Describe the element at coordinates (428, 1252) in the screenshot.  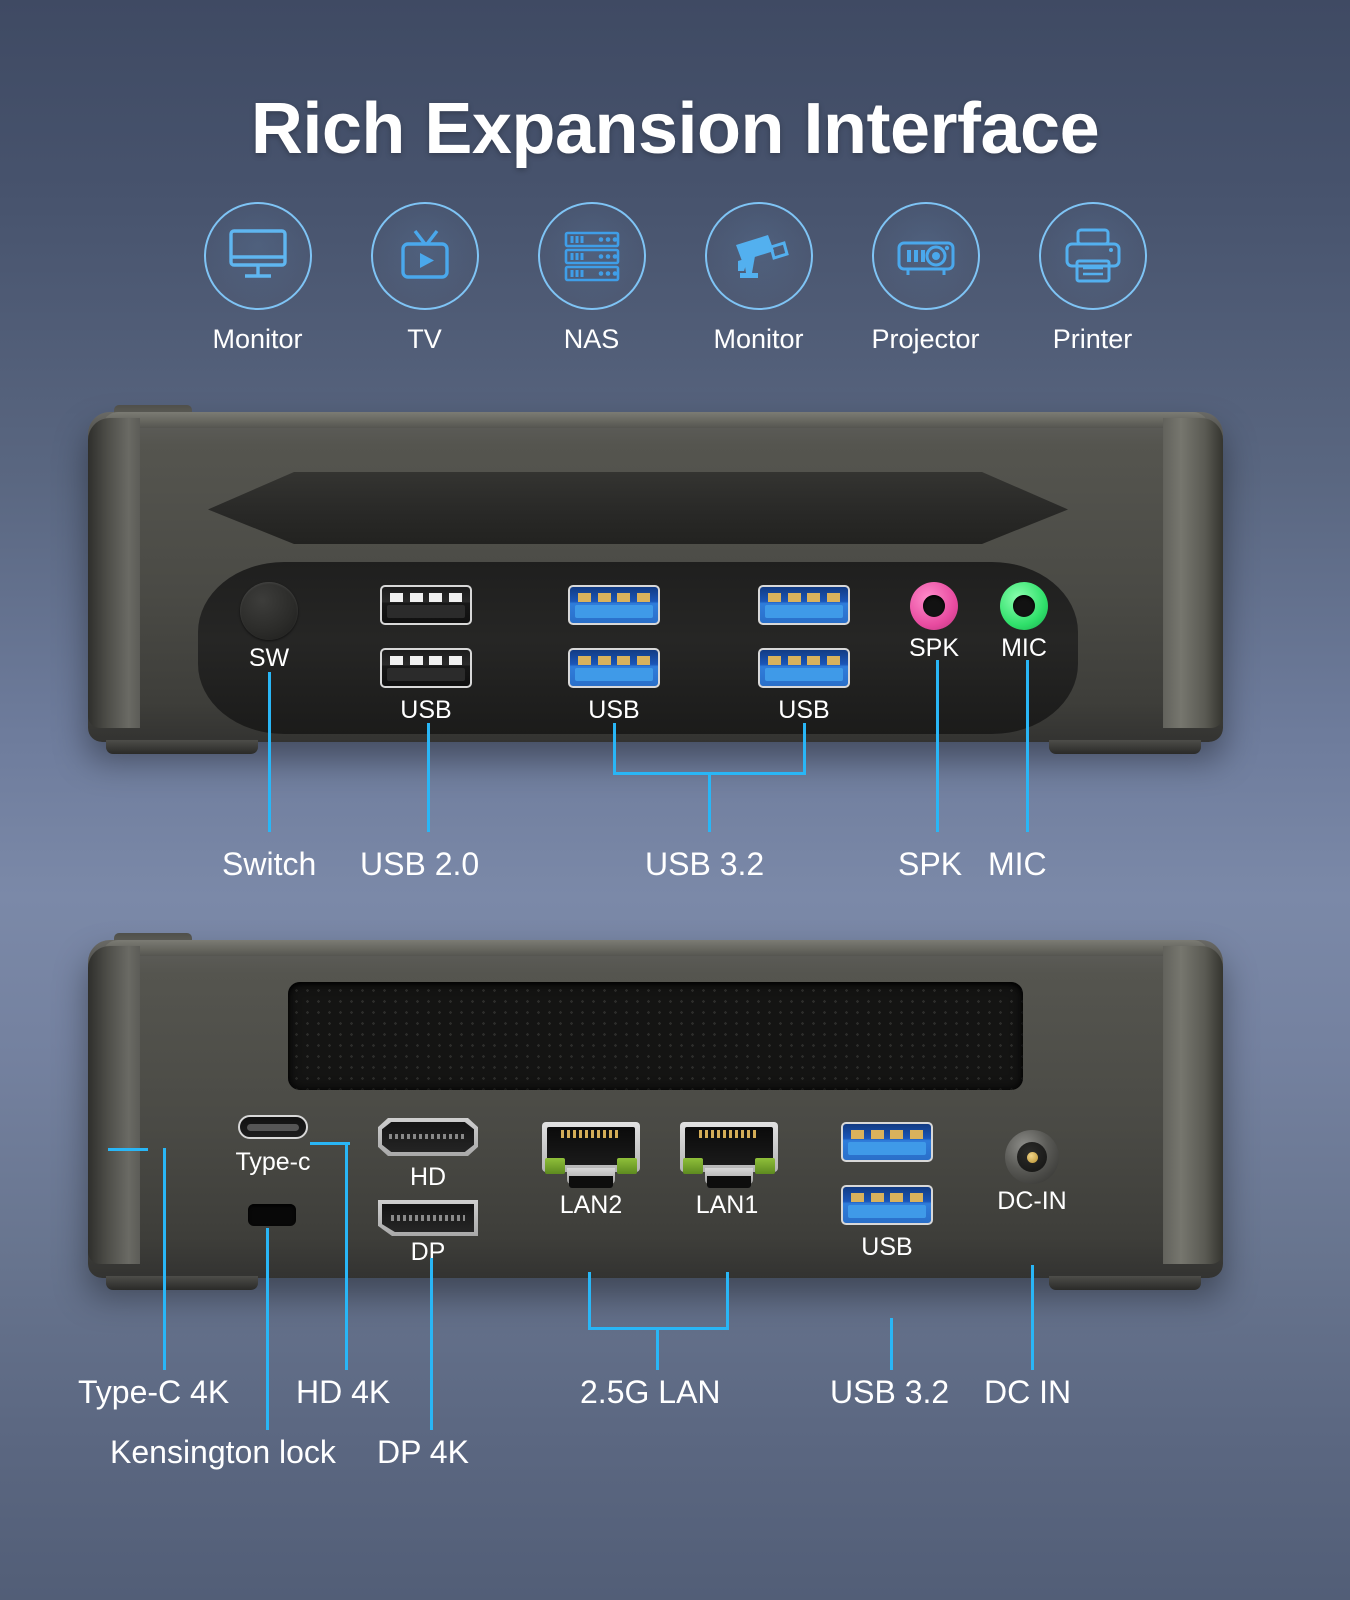
I see `dp-port-label: DP` at that location.